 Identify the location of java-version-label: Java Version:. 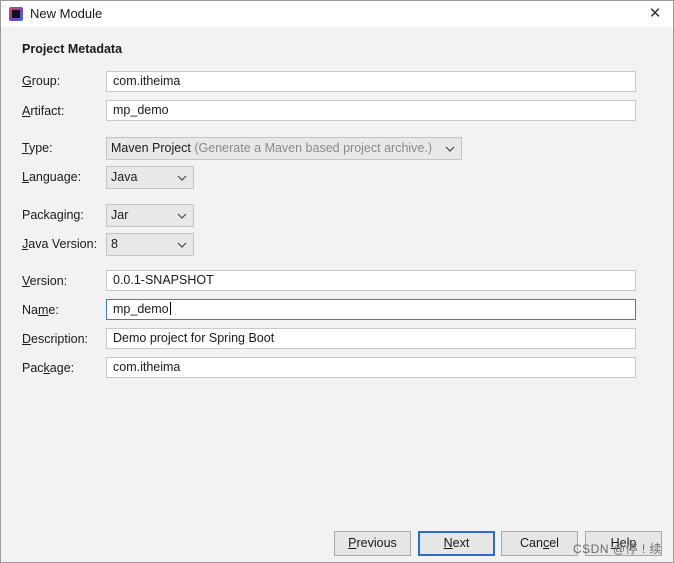
(60, 244).